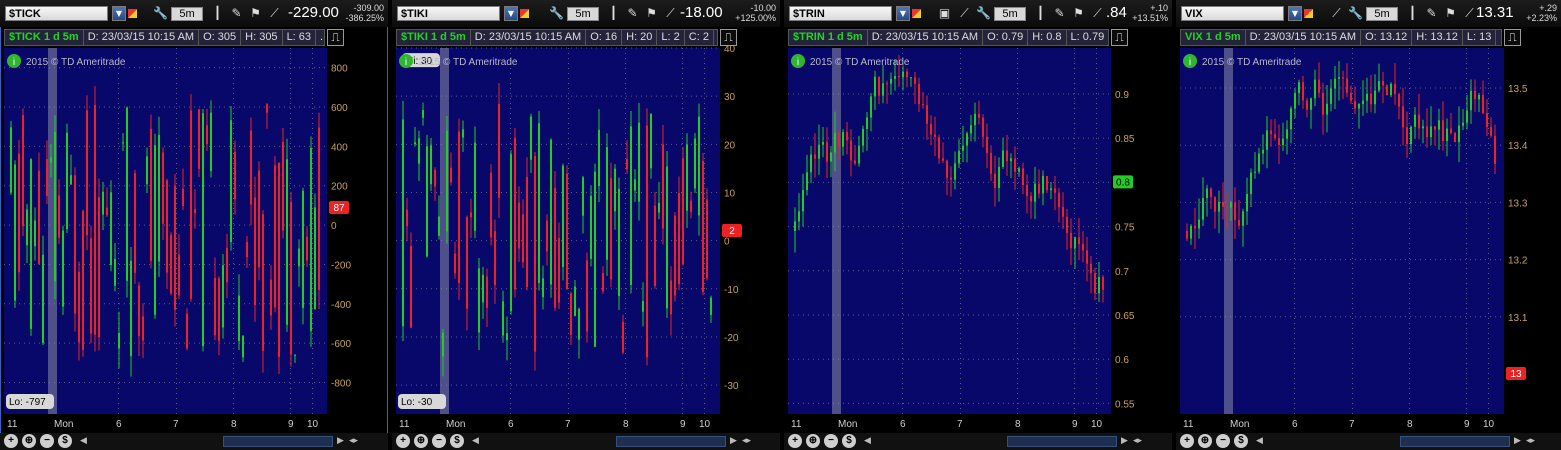 This screenshot has height=450, width=1561. I want to click on symbol-input: $TICK, so click(56, 13).